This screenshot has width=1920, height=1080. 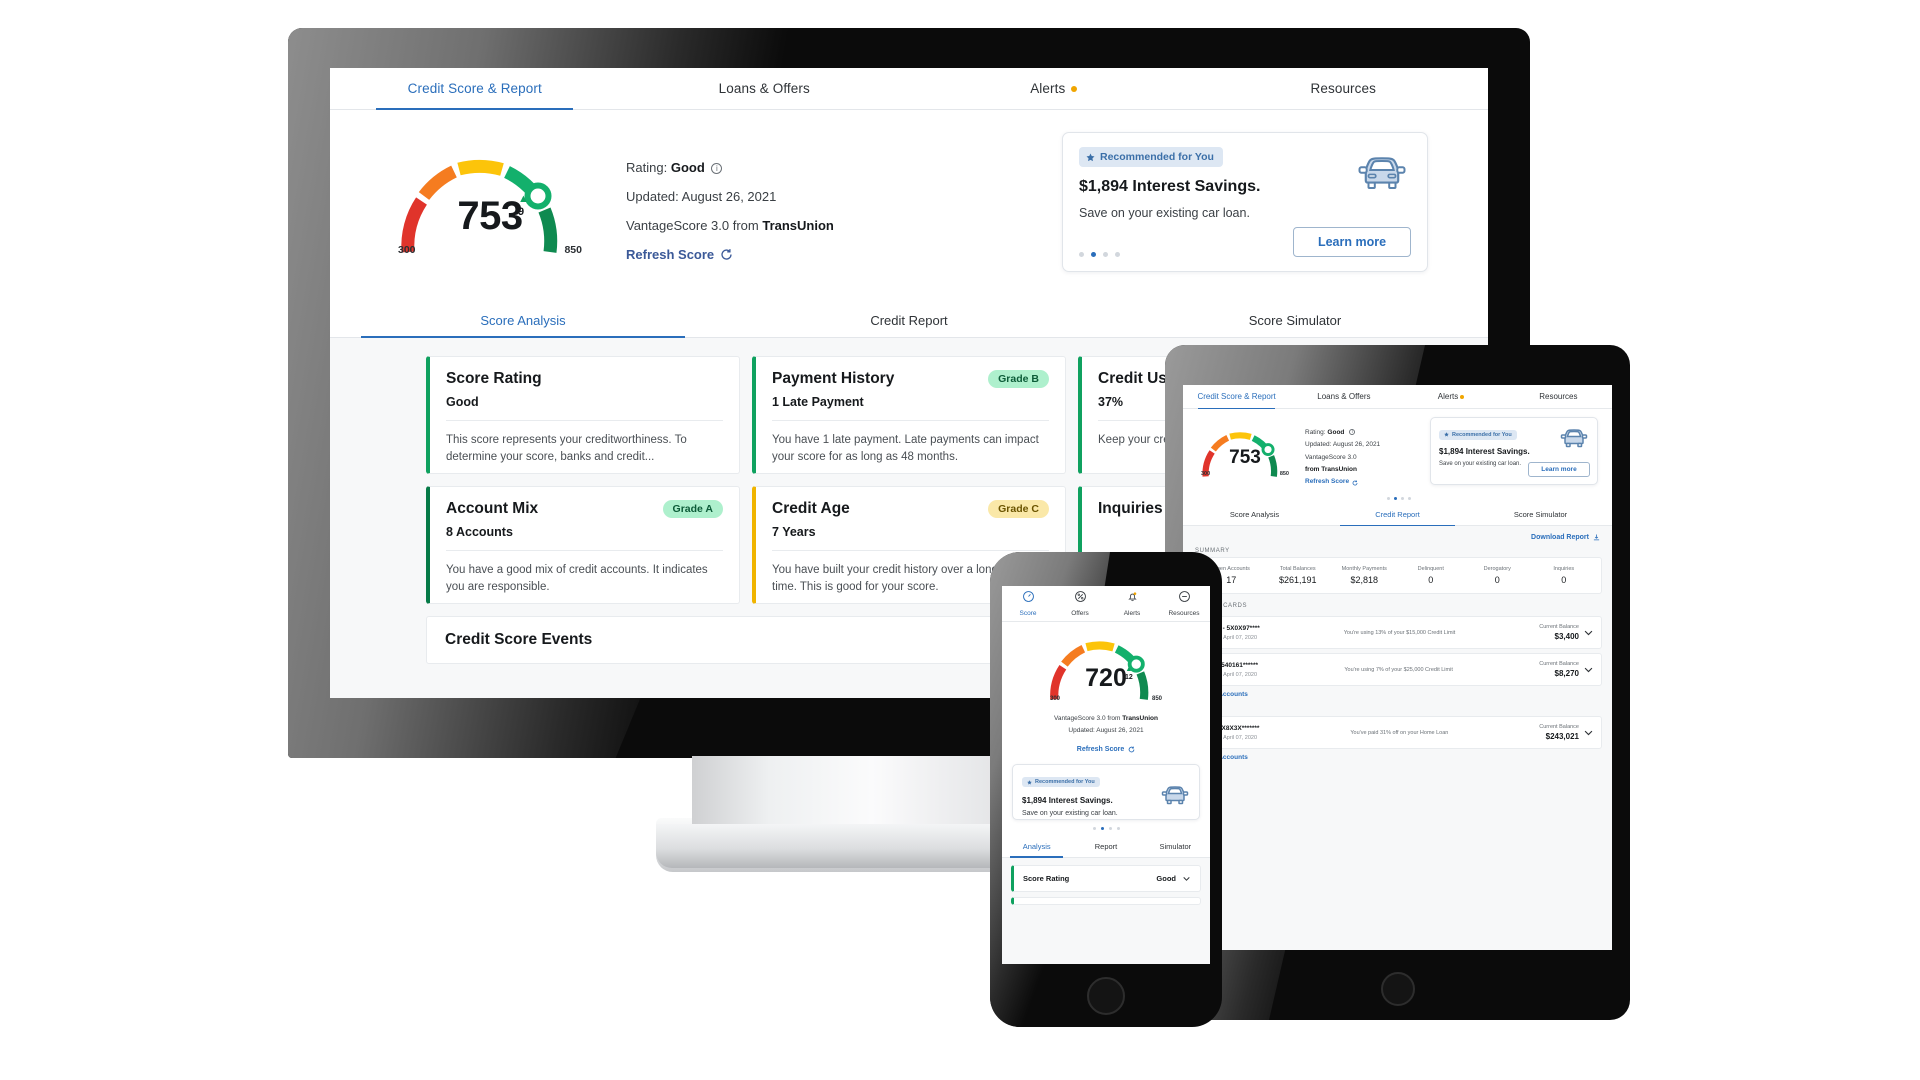 I want to click on rating-value: Good, so click(x=1336, y=432).